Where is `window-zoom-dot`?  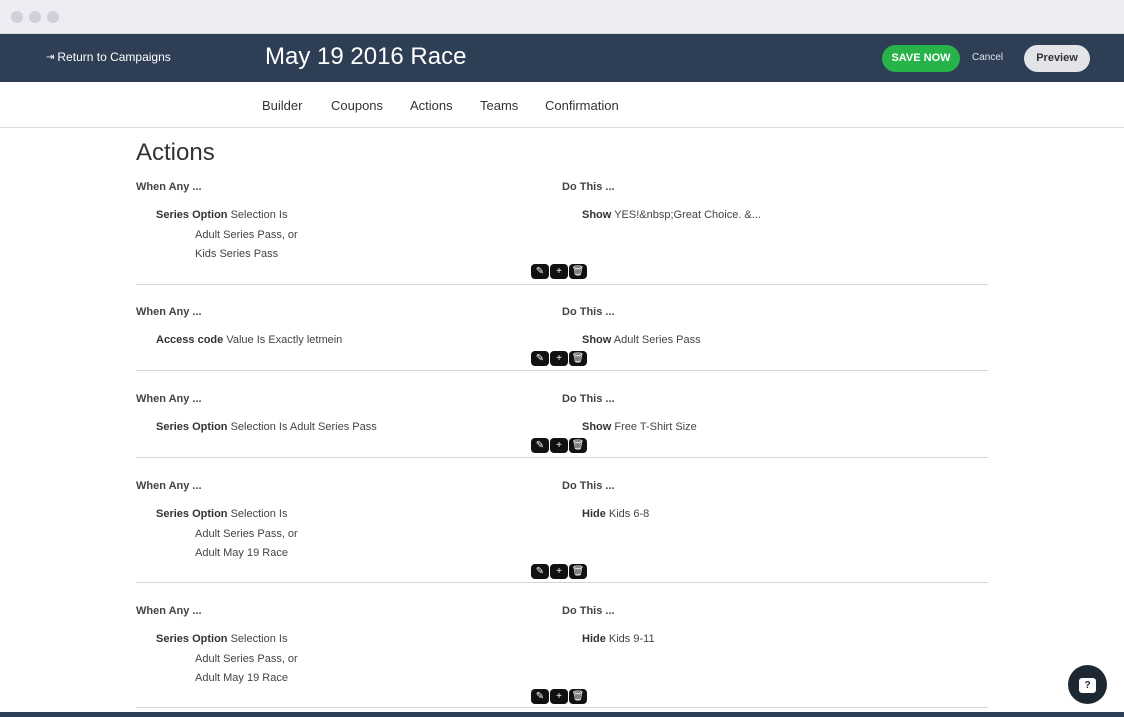 window-zoom-dot is located at coordinates (53, 17).